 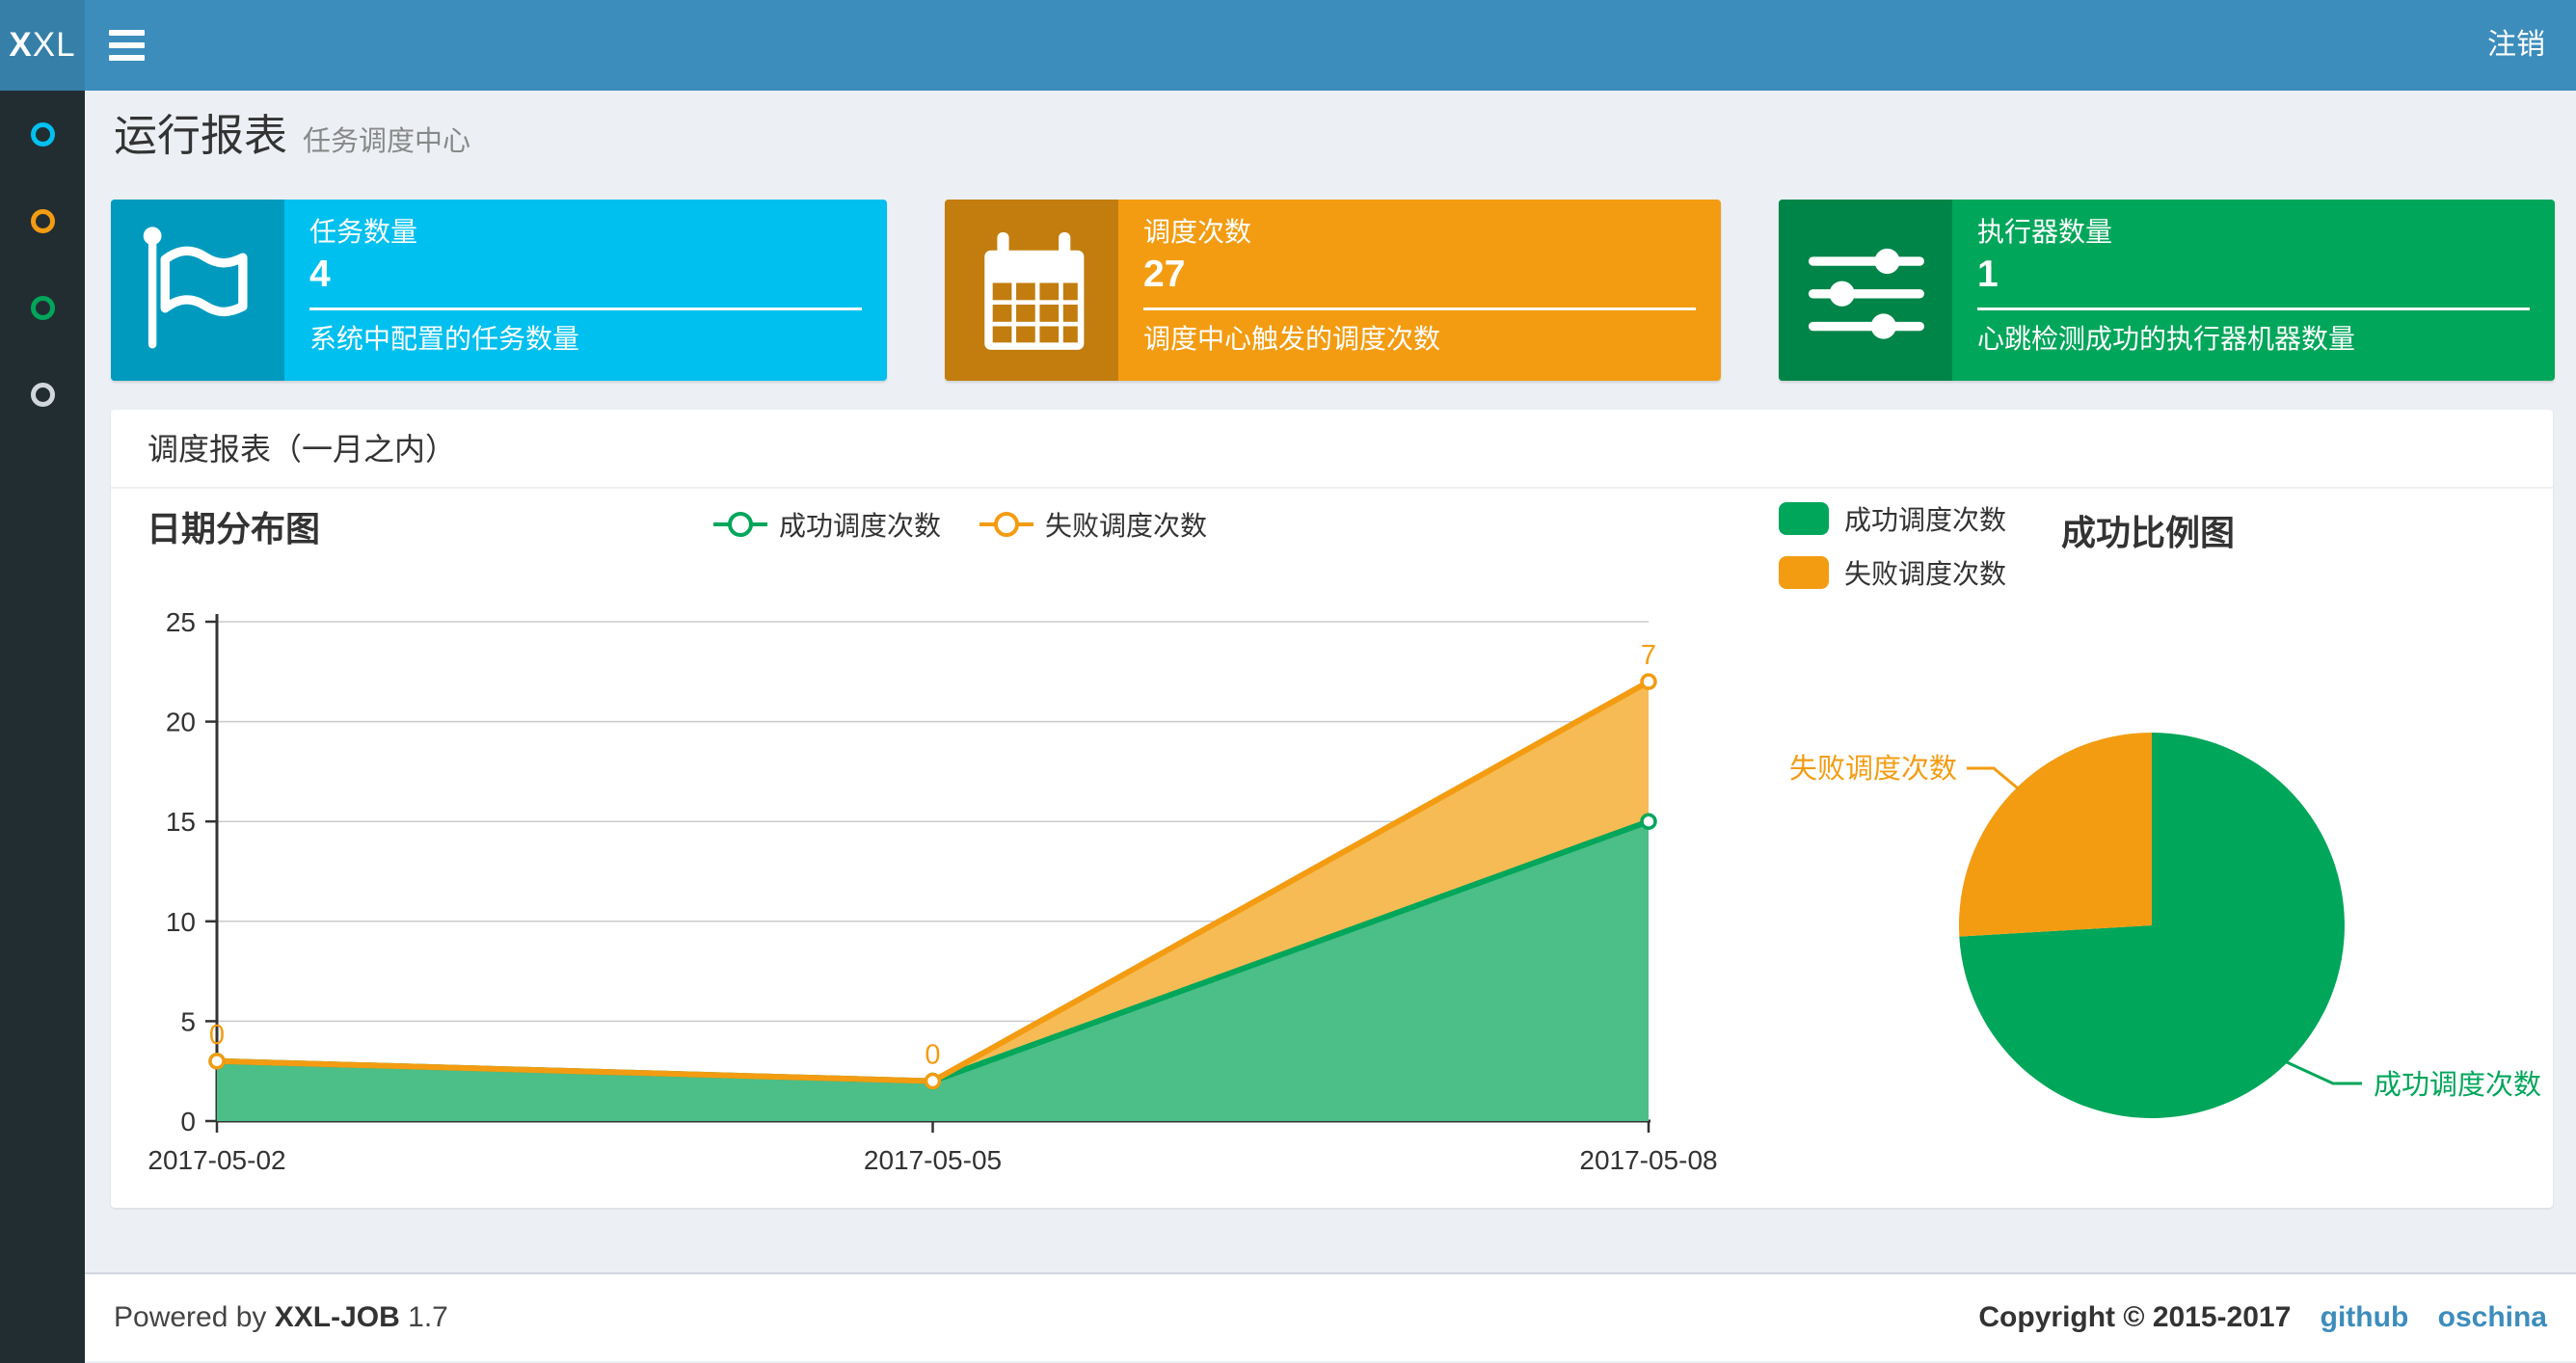 What do you see at coordinates (2045, 232) in the screenshot?
I see `stat-card-label: 执行器数量` at bounding box center [2045, 232].